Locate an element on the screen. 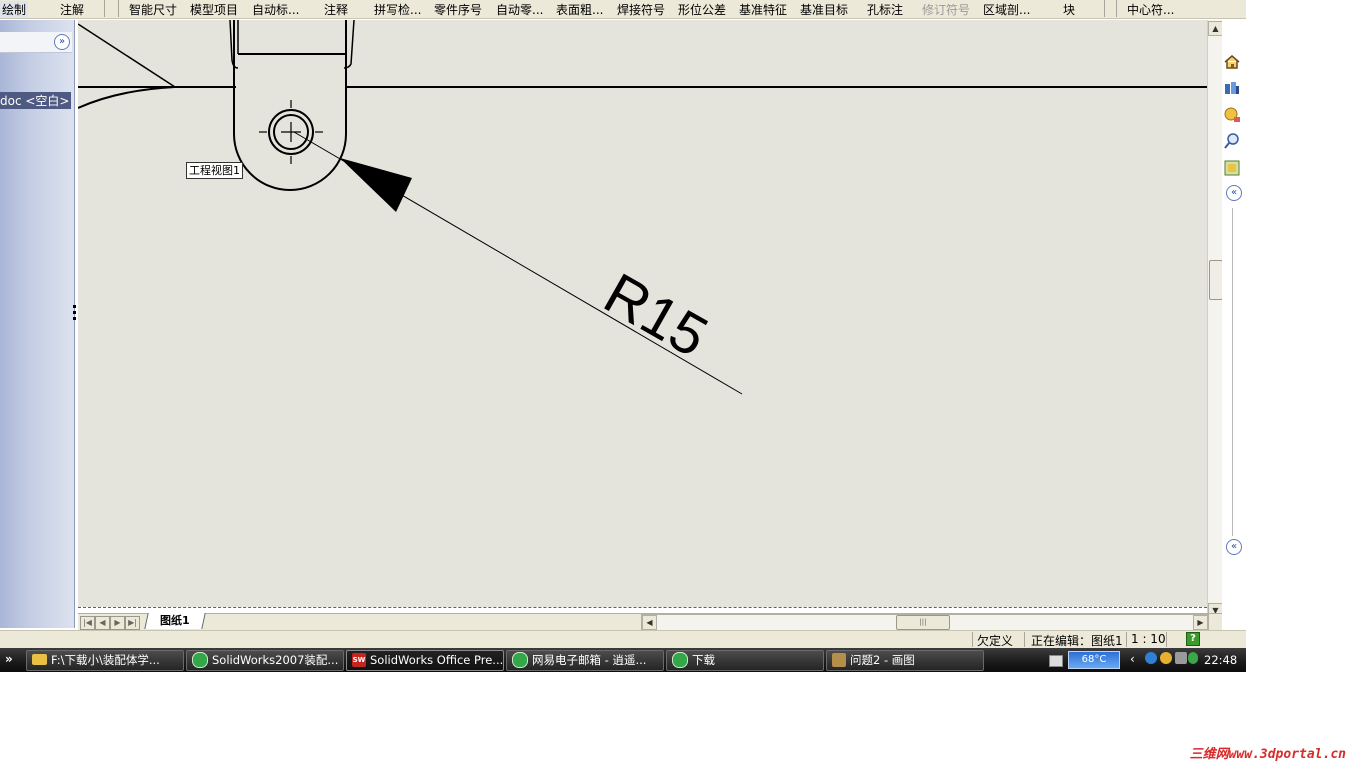 Image resolution: width=1366 pixels, height=768 pixels. appearance-icon is located at coordinates (1232, 115).